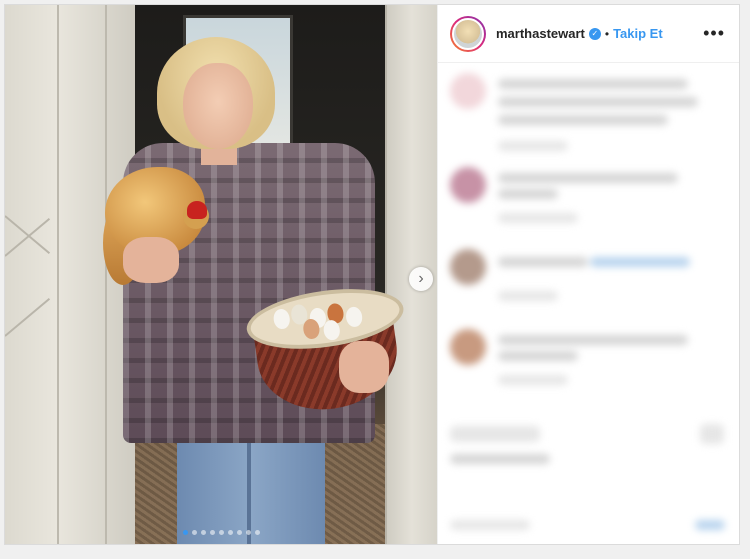 This screenshot has height=559, width=750. I want to click on carousel-indicator, so click(221, 532).